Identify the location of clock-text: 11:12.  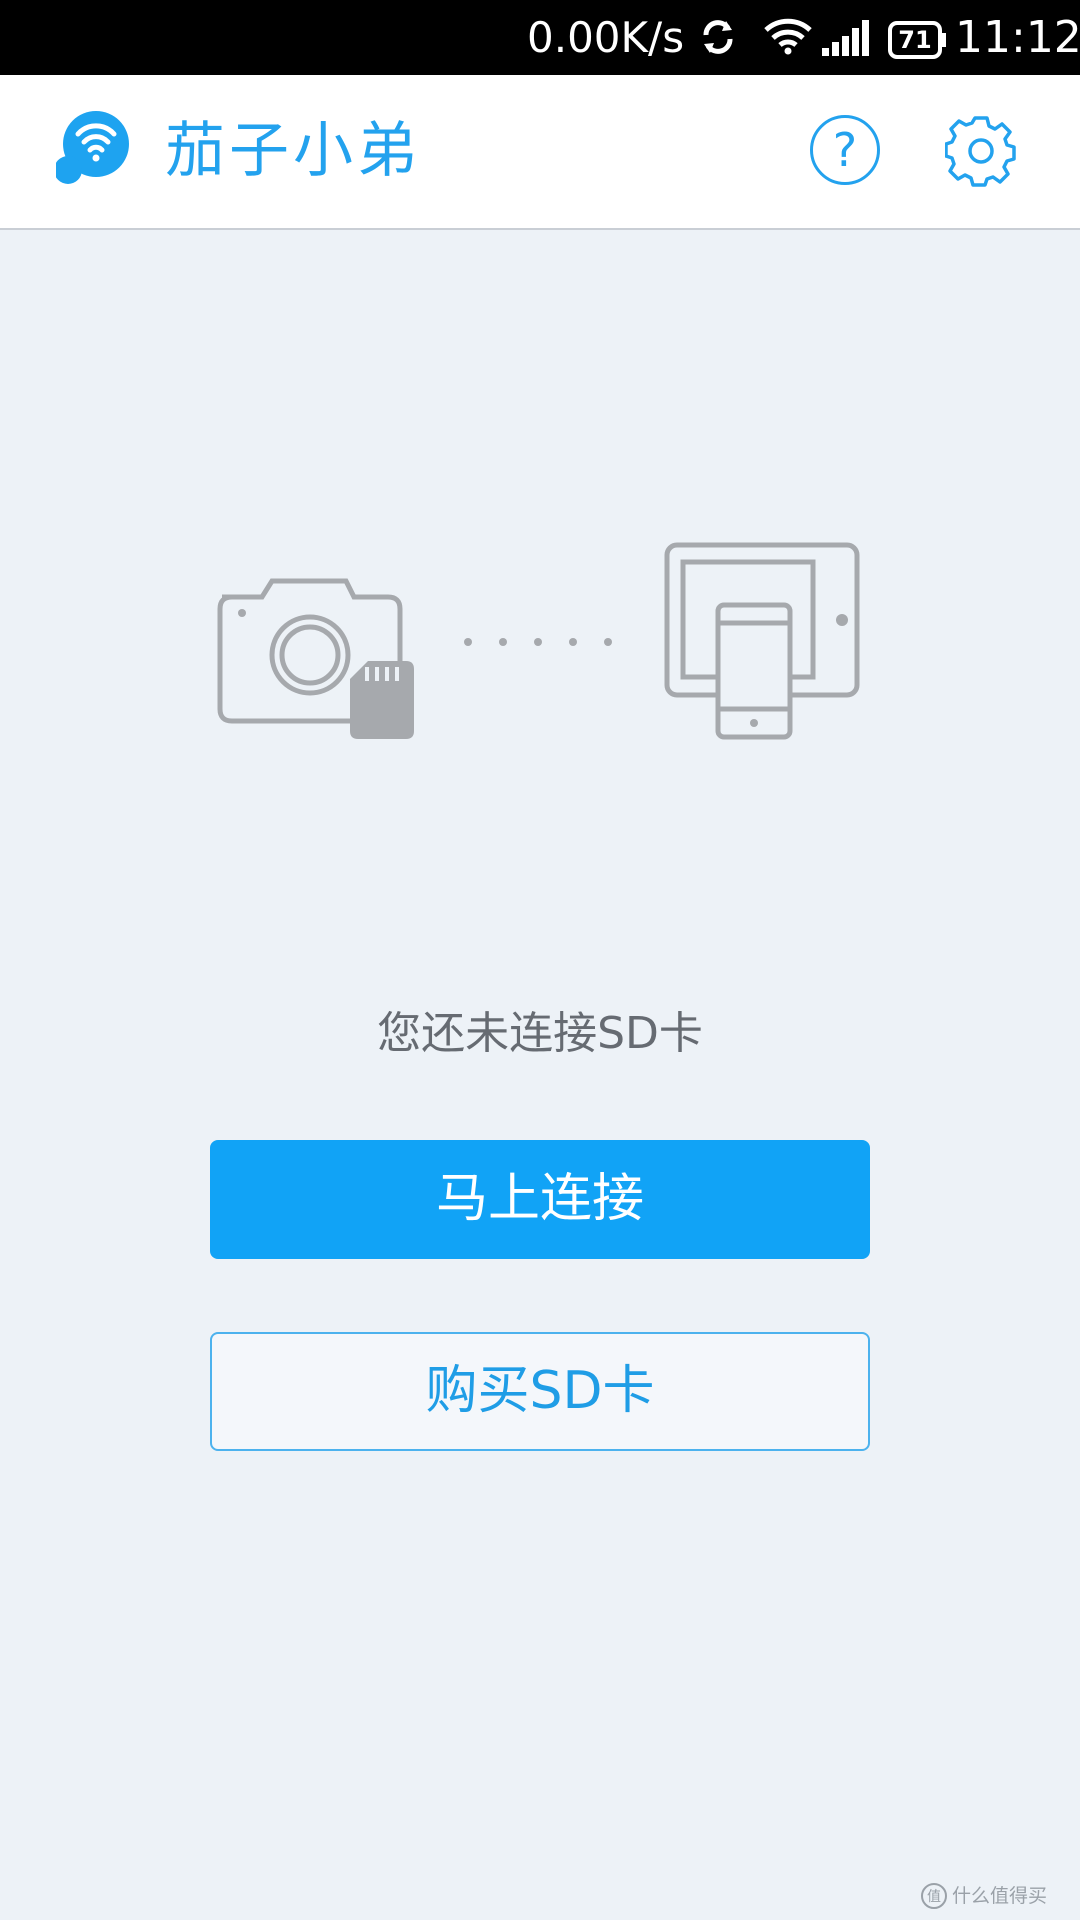
(1017, 37).